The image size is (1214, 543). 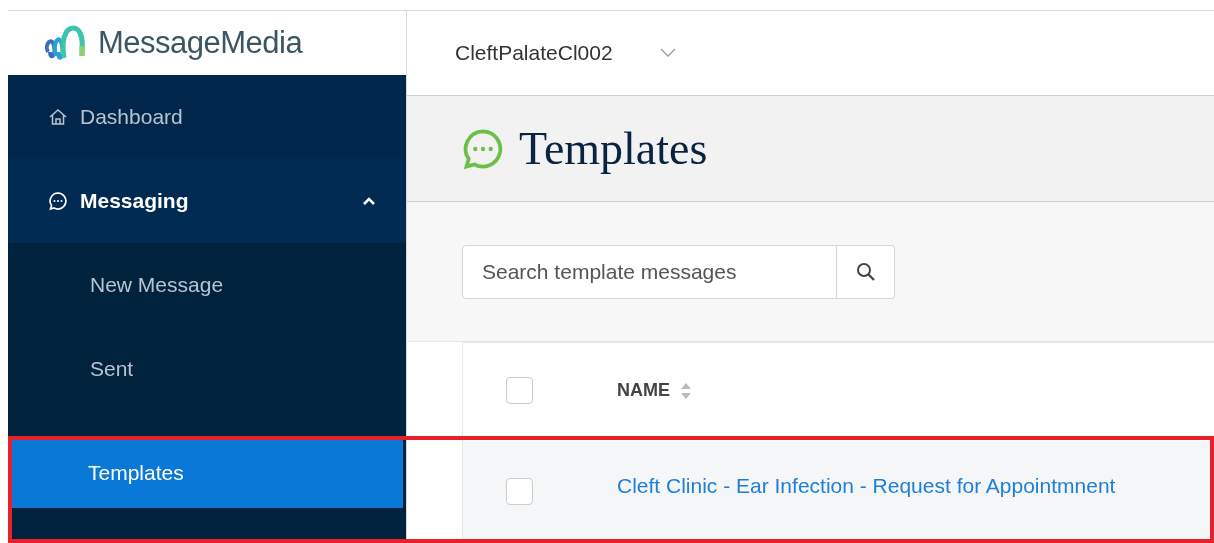 I want to click on chat-icon, so click(x=58, y=201).